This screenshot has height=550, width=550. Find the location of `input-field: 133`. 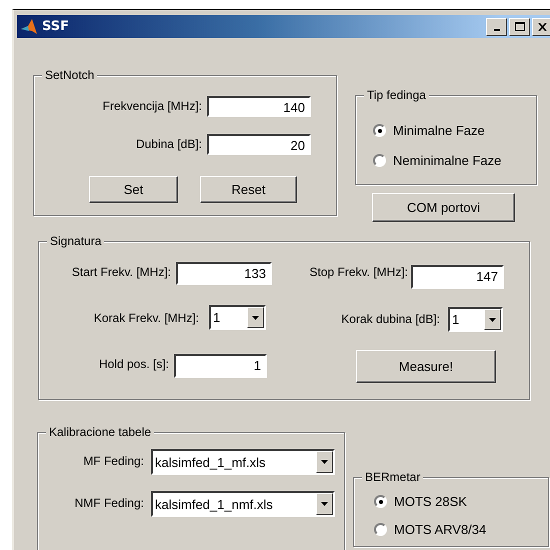

input-field: 133 is located at coordinates (224, 273).